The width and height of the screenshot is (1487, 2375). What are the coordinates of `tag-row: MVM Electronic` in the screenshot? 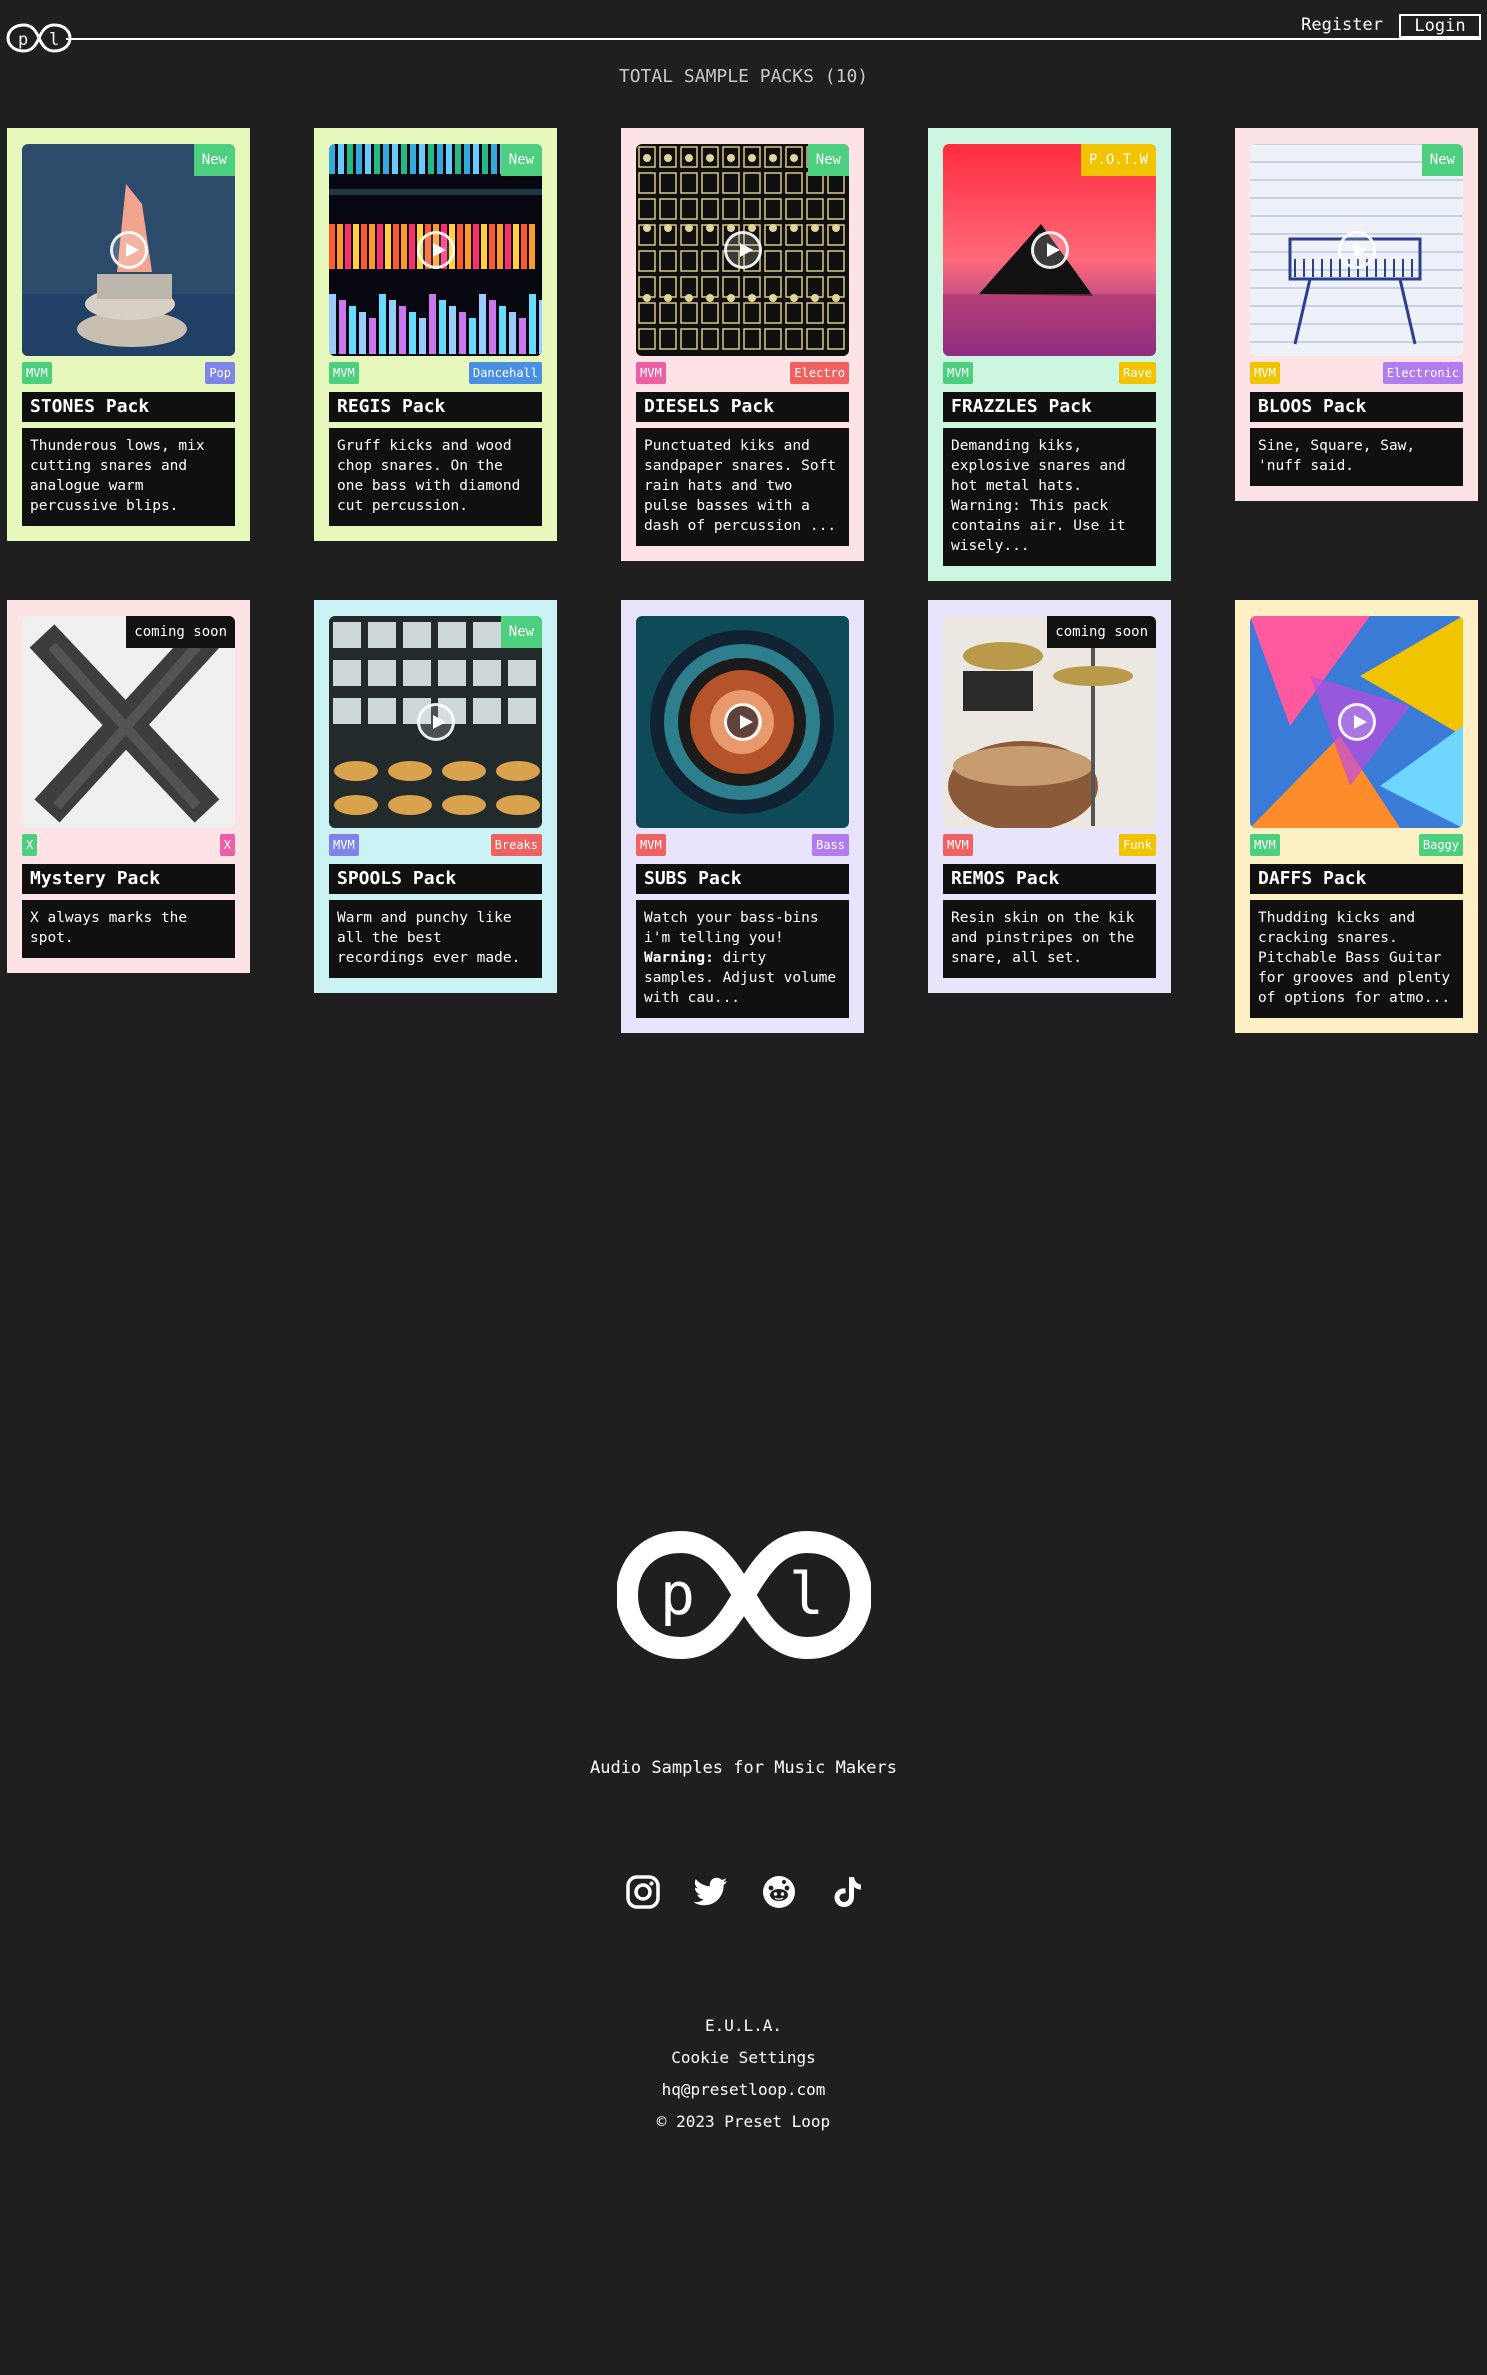 It's located at (1356, 374).